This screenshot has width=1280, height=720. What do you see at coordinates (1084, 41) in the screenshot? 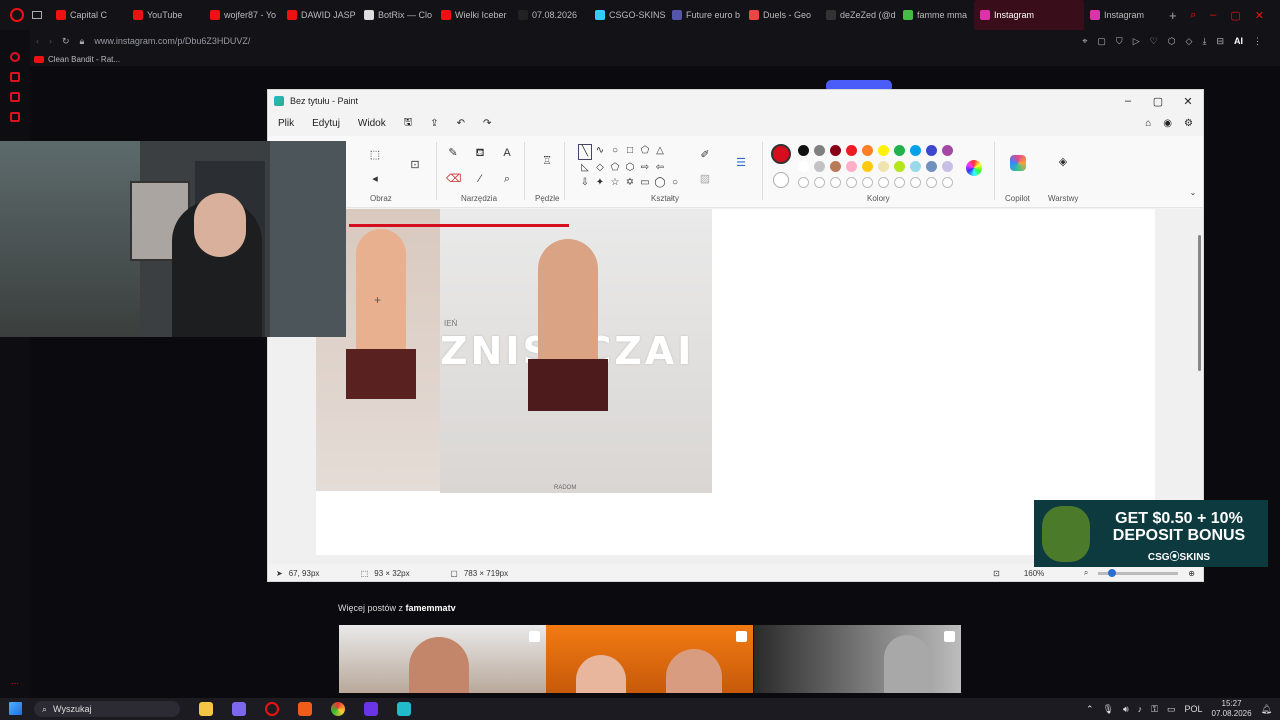
I see `snapshot-icon: ⌖` at bounding box center [1084, 41].